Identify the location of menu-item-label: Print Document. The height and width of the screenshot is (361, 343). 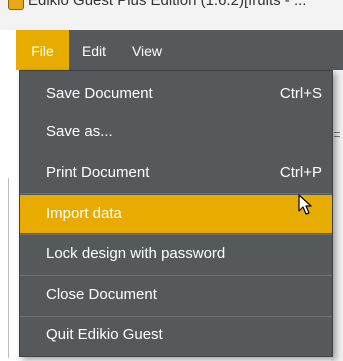
(98, 172).